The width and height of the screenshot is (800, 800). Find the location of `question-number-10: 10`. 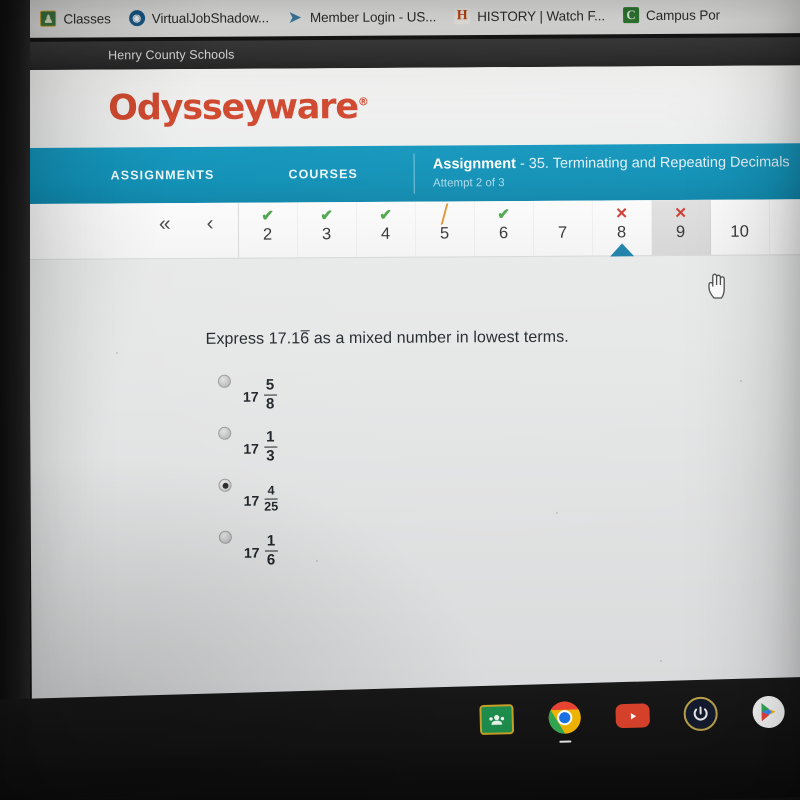

question-number-10: 10 is located at coordinates (740, 227).